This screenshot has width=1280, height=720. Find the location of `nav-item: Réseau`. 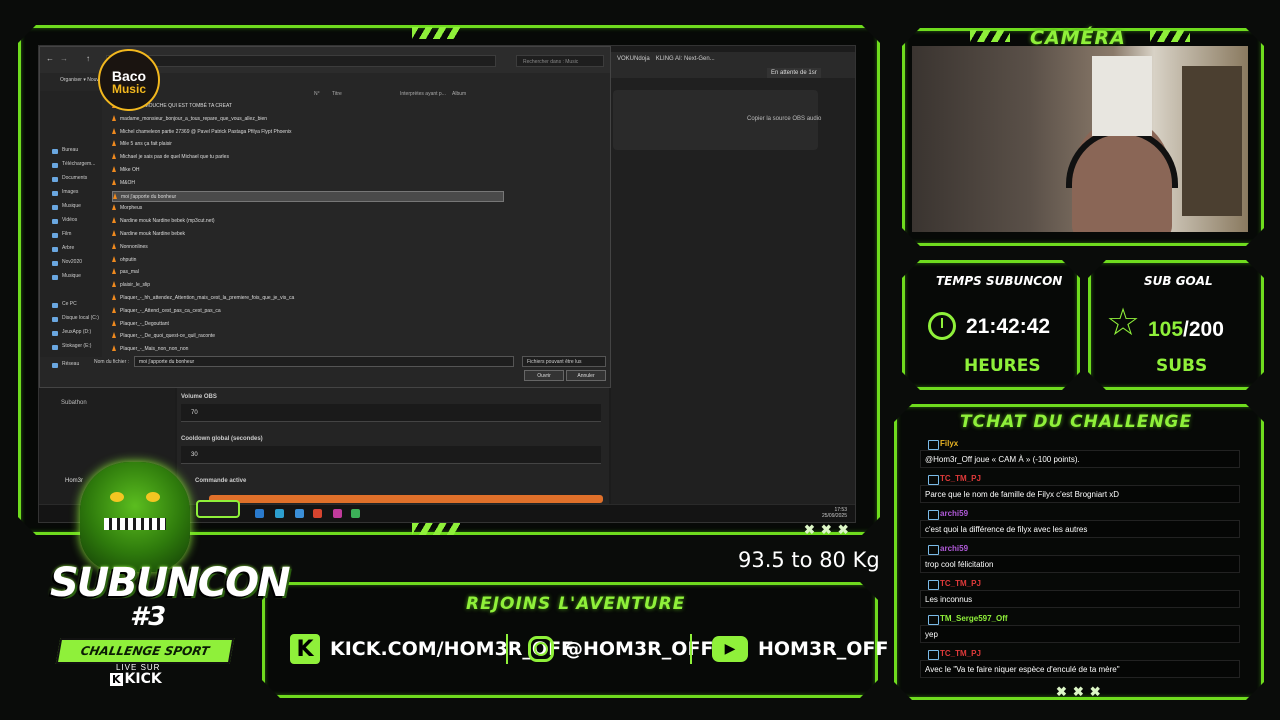

nav-item: Réseau is located at coordinates (70, 364).